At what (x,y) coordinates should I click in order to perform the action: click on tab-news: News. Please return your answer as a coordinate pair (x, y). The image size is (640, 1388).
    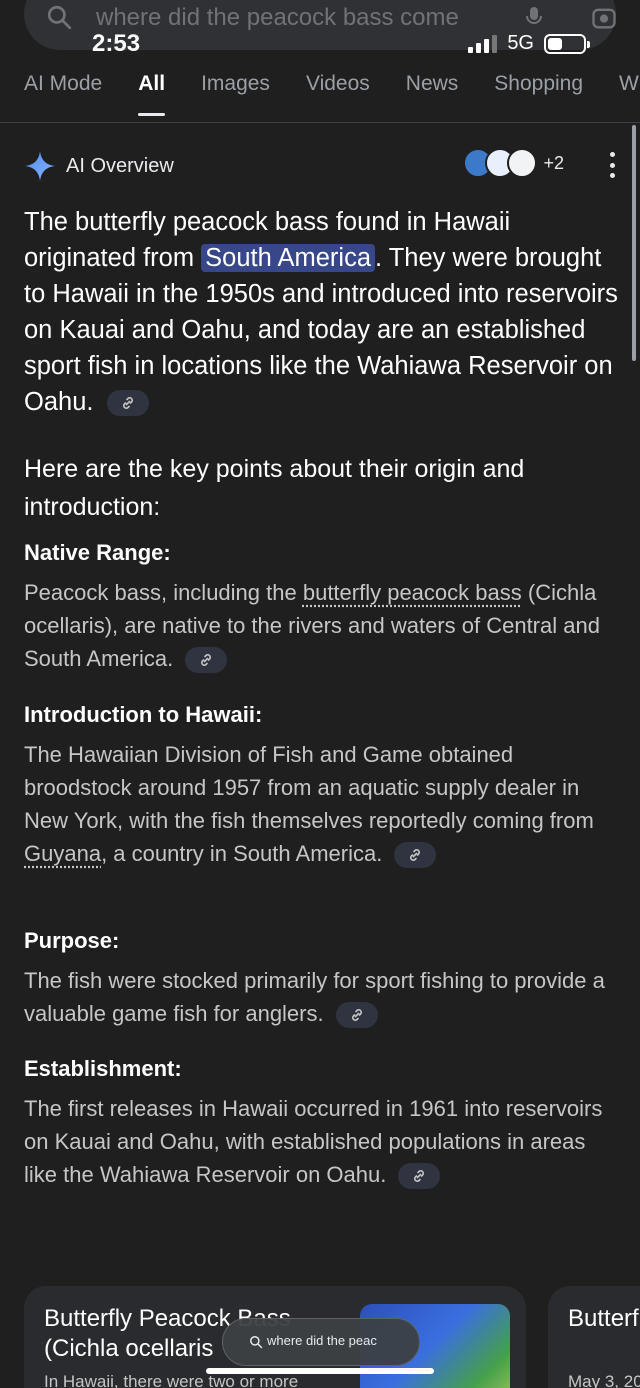
    Looking at the image, I should click on (432, 86).